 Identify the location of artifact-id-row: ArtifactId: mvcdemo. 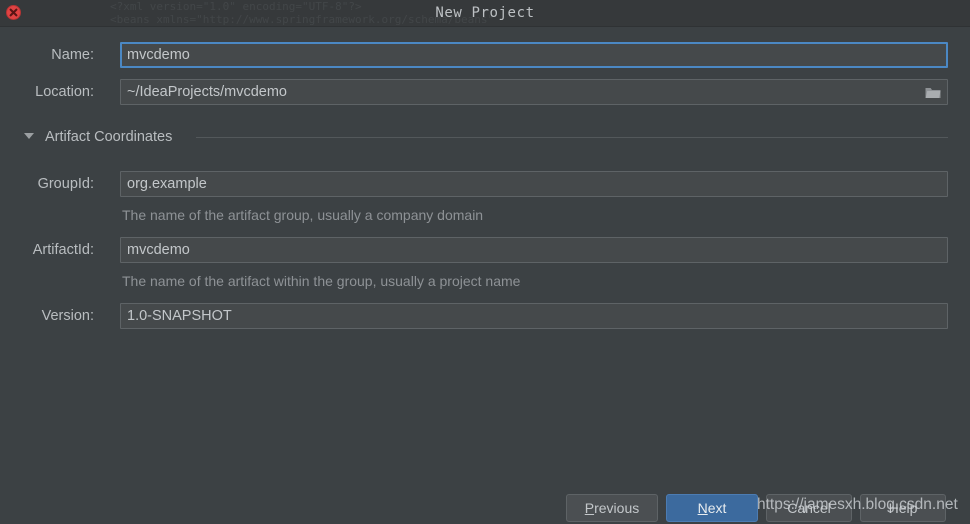
(485, 250).